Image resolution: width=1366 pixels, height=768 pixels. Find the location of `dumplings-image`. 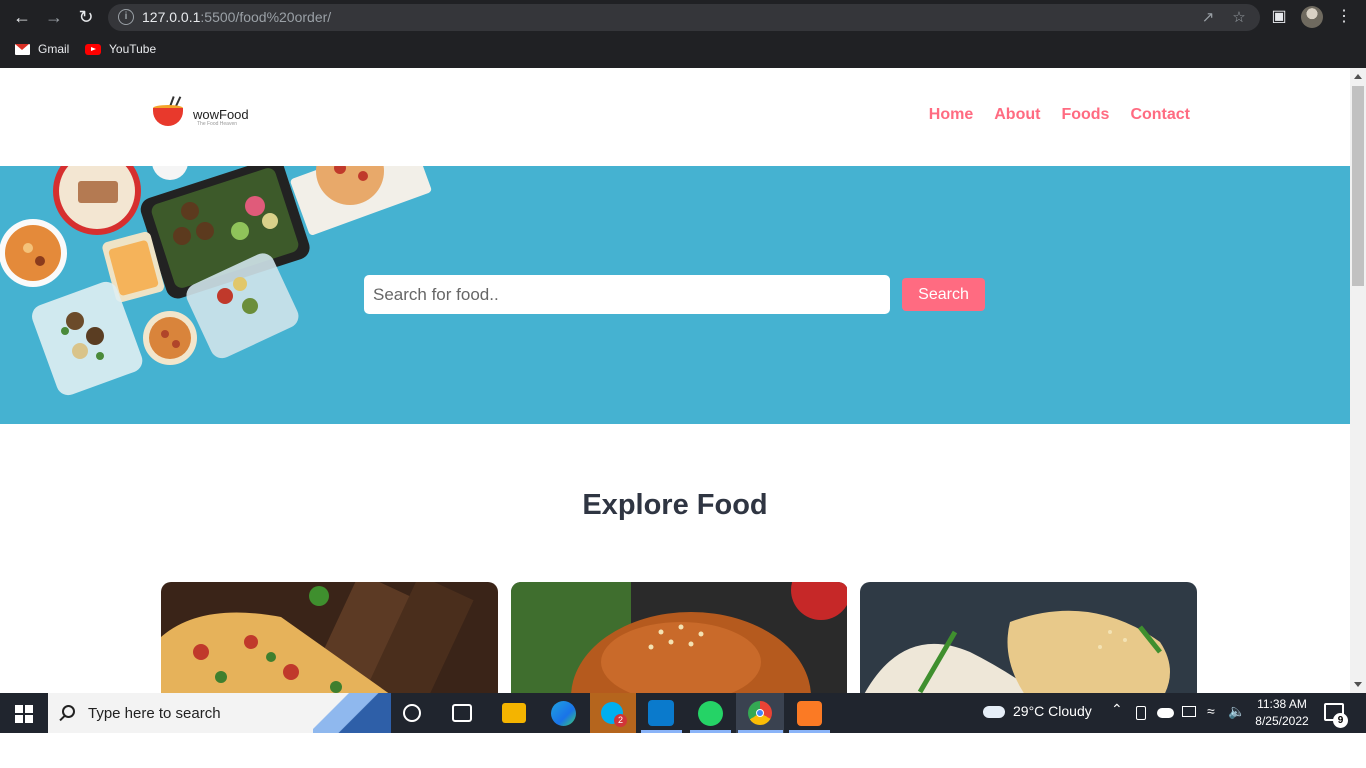

dumplings-image is located at coordinates (1028, 637).